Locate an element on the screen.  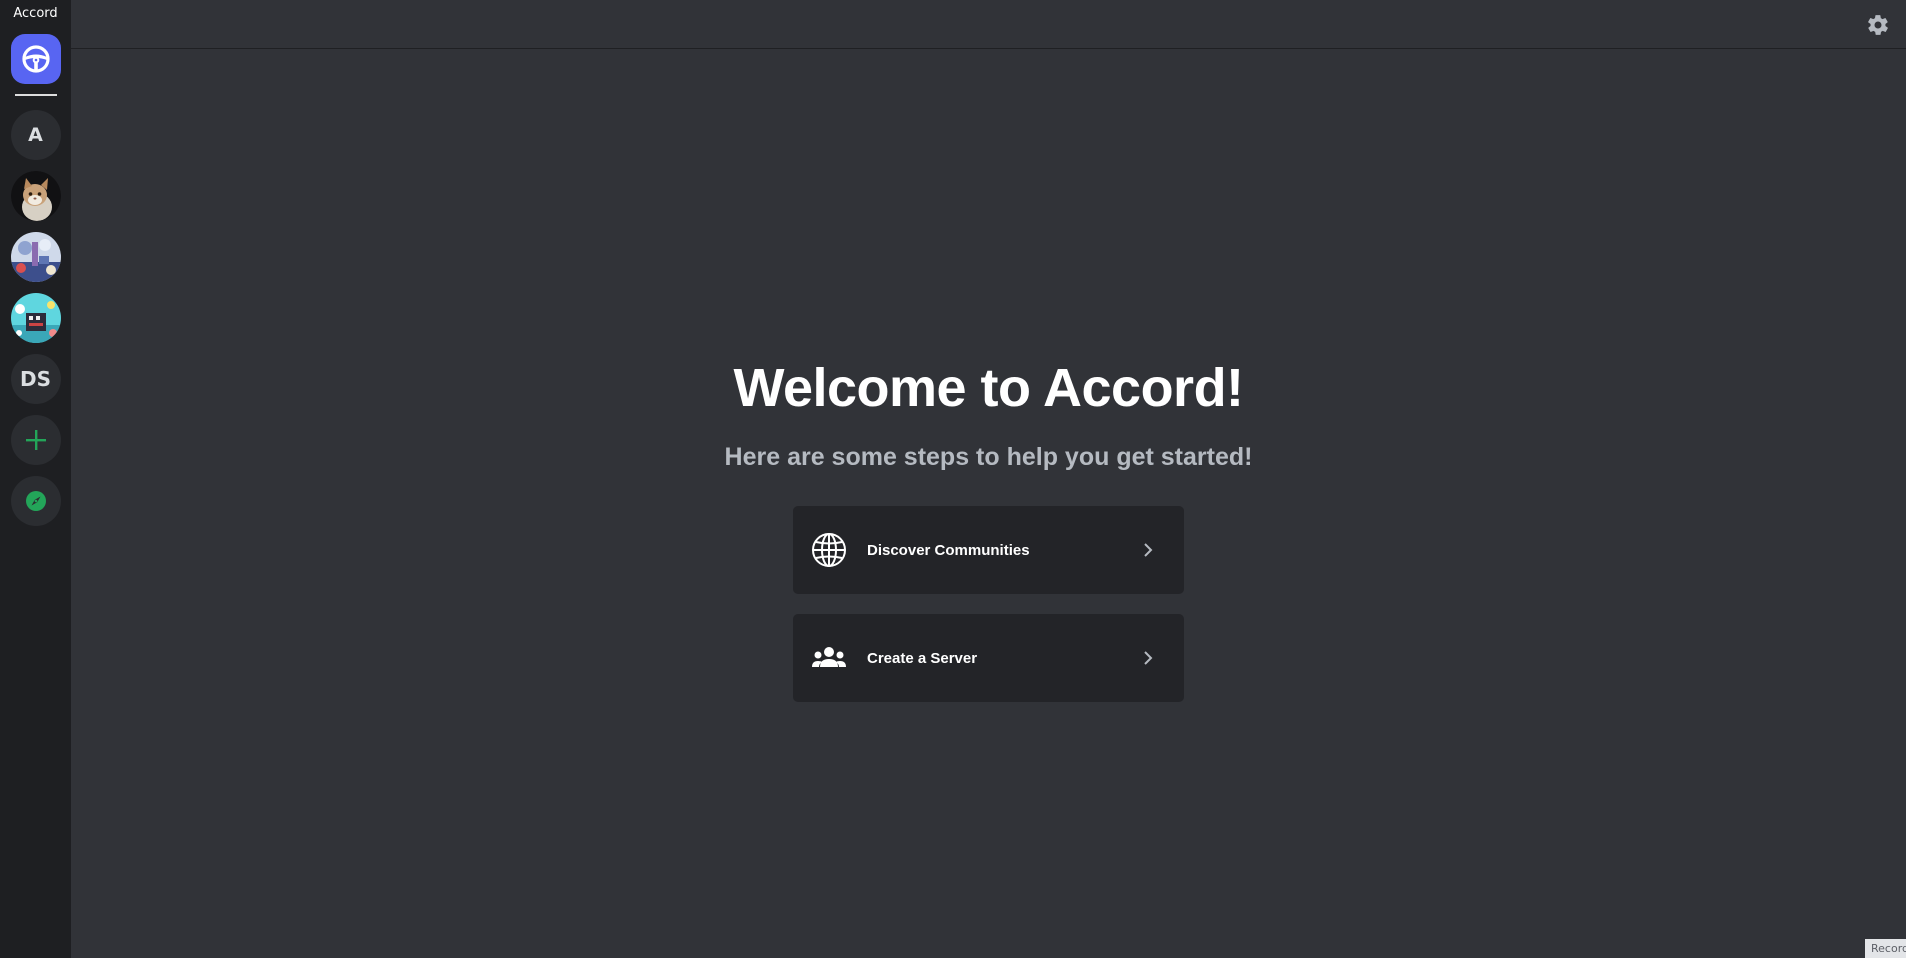
cat-avatar-icon is located at coordinates (35, 196).